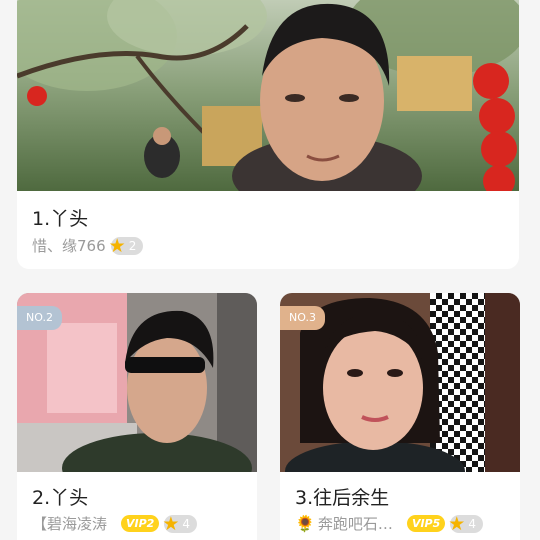 This screenshot has width=540, height=540. Describe the element at coordinates (140, 523) in the screenshot. I see `vip-badge: VIP2` at that location.